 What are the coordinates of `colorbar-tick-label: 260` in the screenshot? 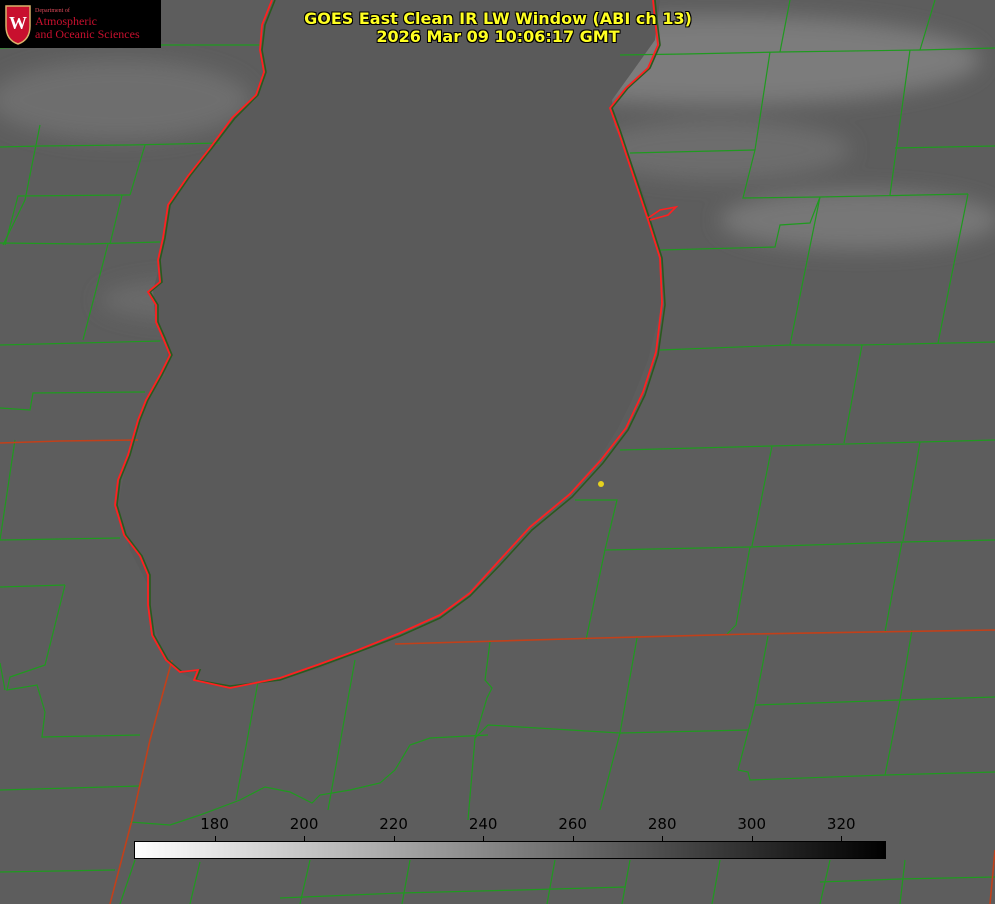 It's located at (572, 824).